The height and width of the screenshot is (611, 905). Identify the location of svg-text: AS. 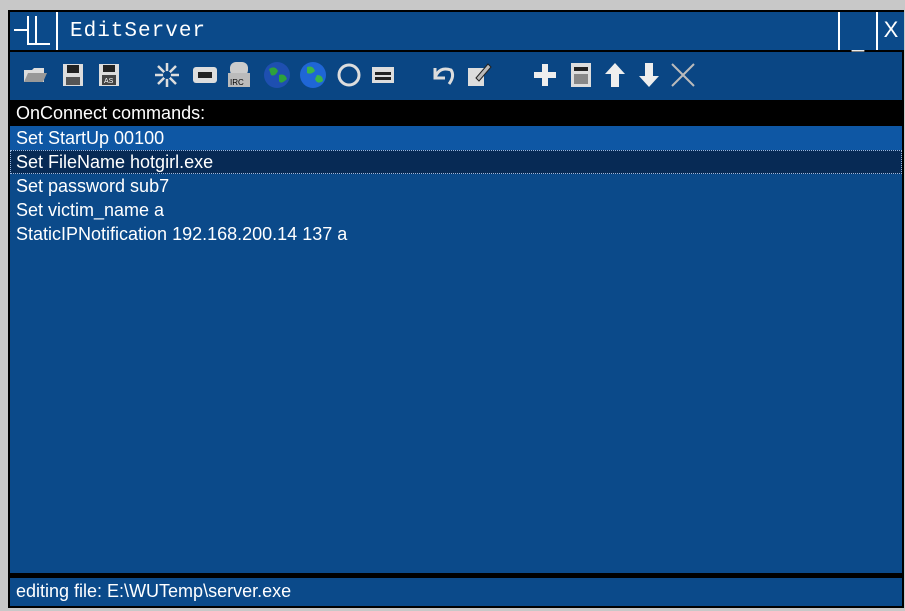
(109, 81).